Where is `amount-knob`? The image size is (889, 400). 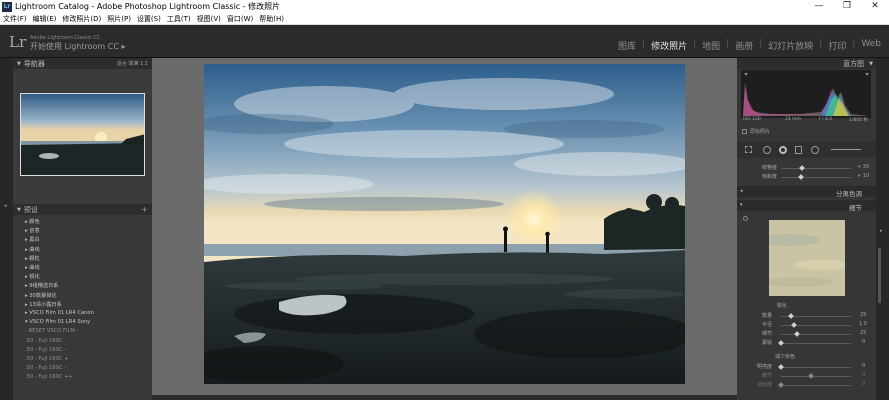 amount-knob is located at coordinates (791, 316).